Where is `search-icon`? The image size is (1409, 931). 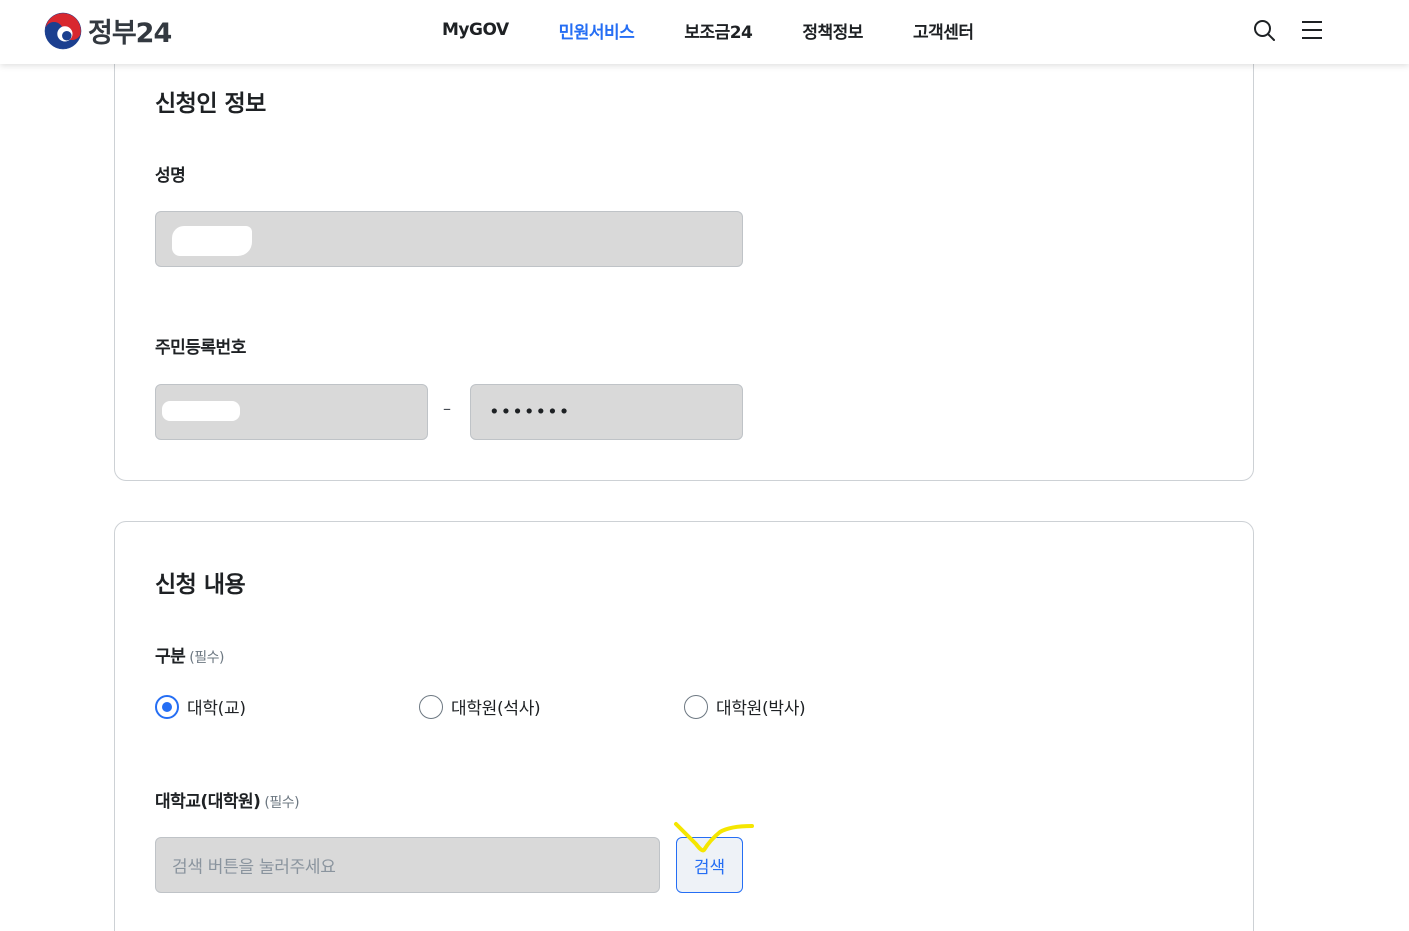 search-icon is located at coordinates (1264, 30).